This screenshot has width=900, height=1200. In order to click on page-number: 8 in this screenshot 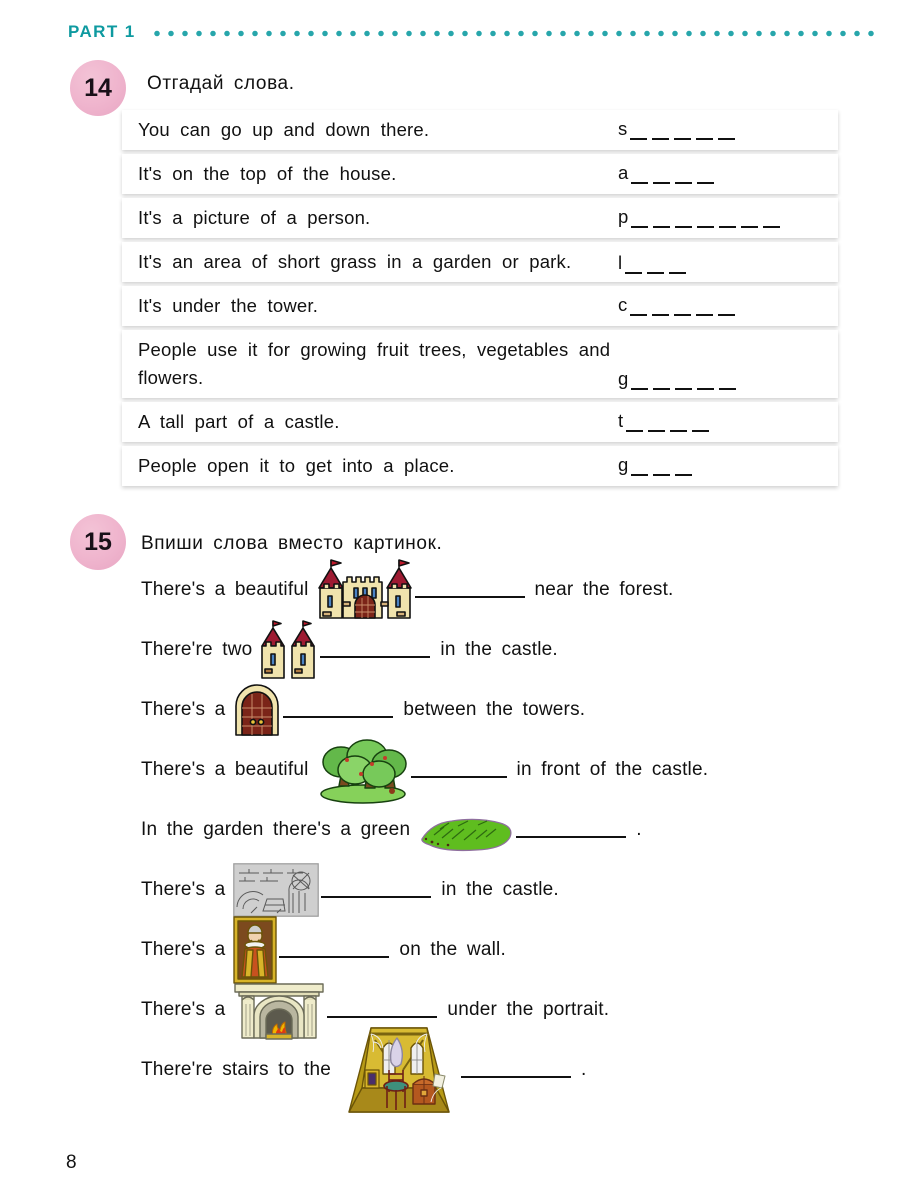, I will do `click(71, 1162)`.